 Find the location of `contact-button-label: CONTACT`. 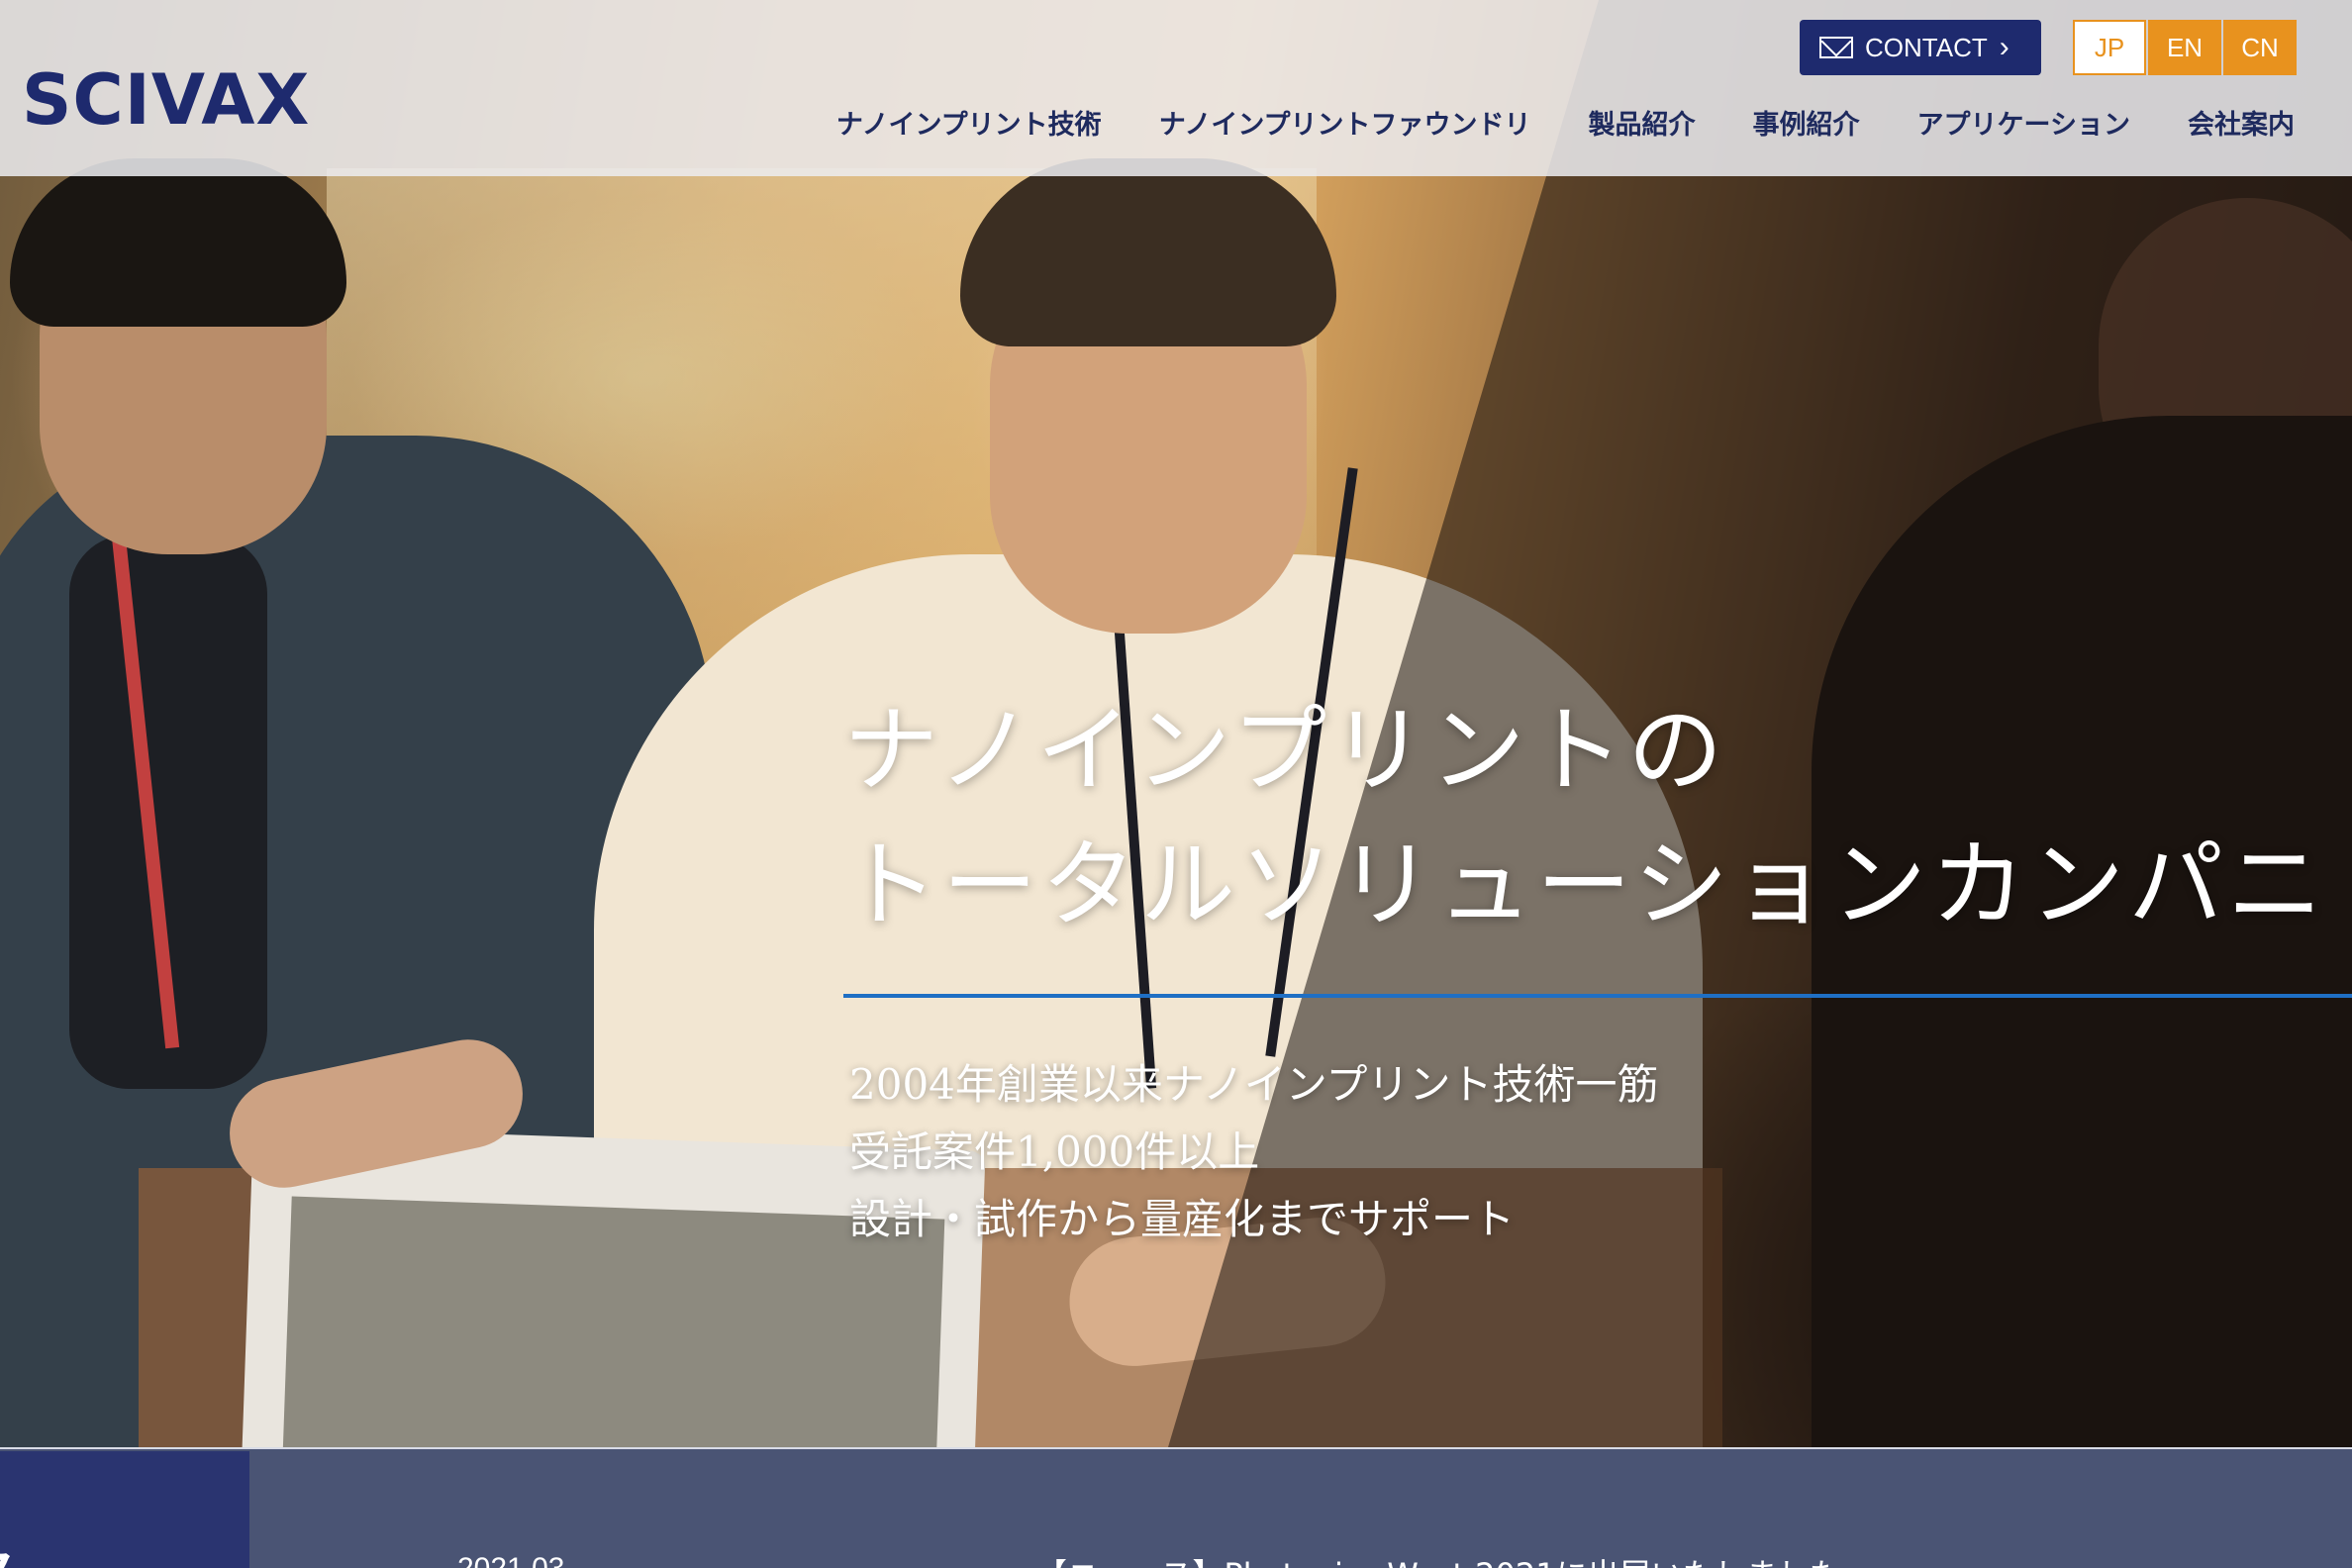

contact-button-label: CONTACT is located at coordinates (1926, 47).